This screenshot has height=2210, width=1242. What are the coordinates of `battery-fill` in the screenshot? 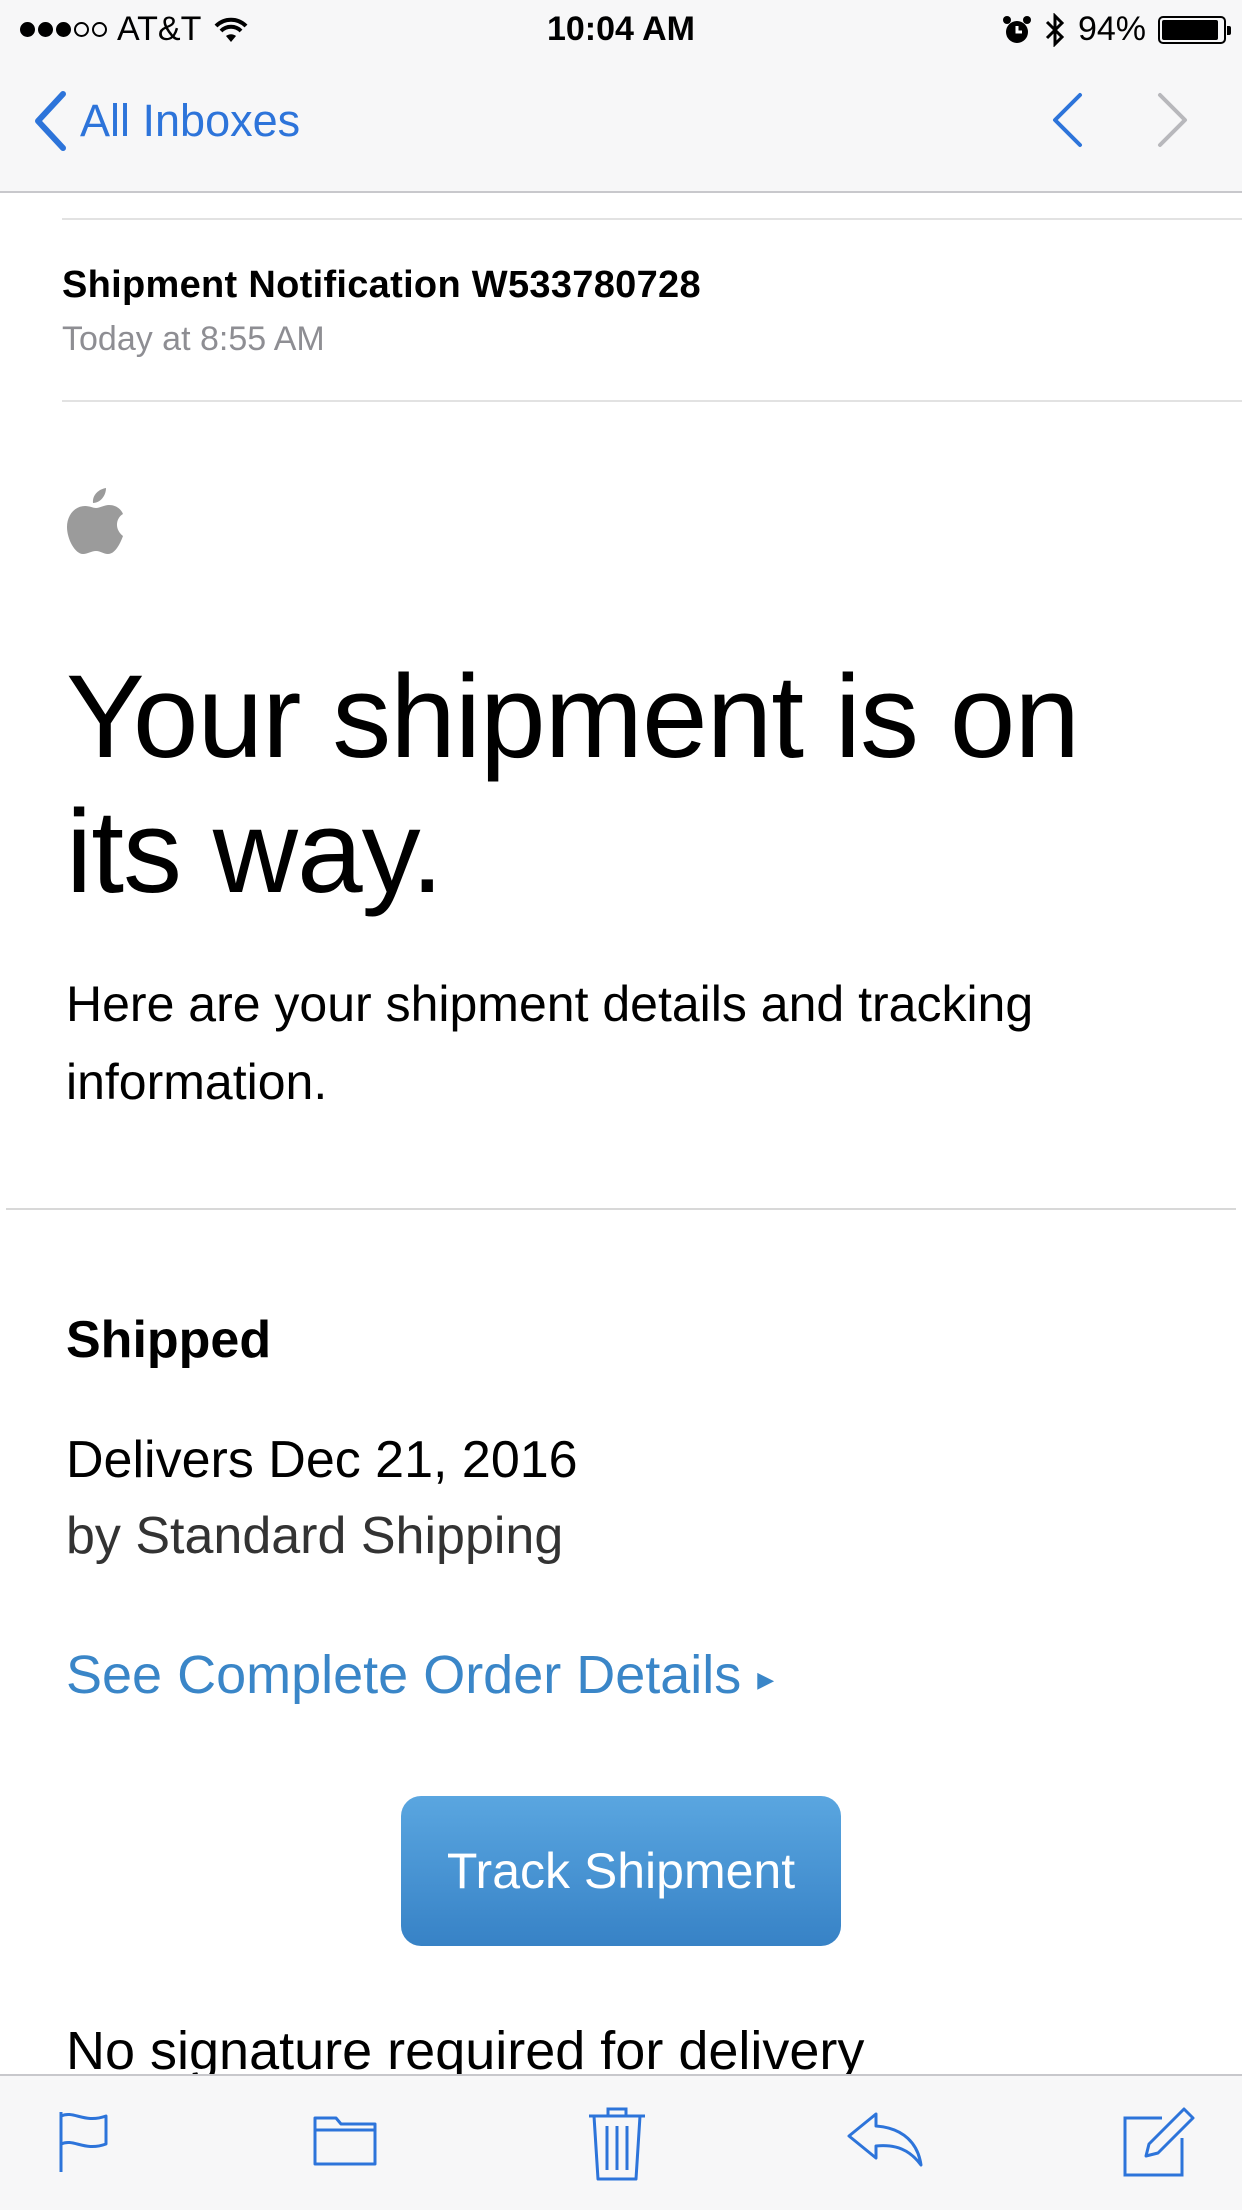 It's located at (1190, 29).